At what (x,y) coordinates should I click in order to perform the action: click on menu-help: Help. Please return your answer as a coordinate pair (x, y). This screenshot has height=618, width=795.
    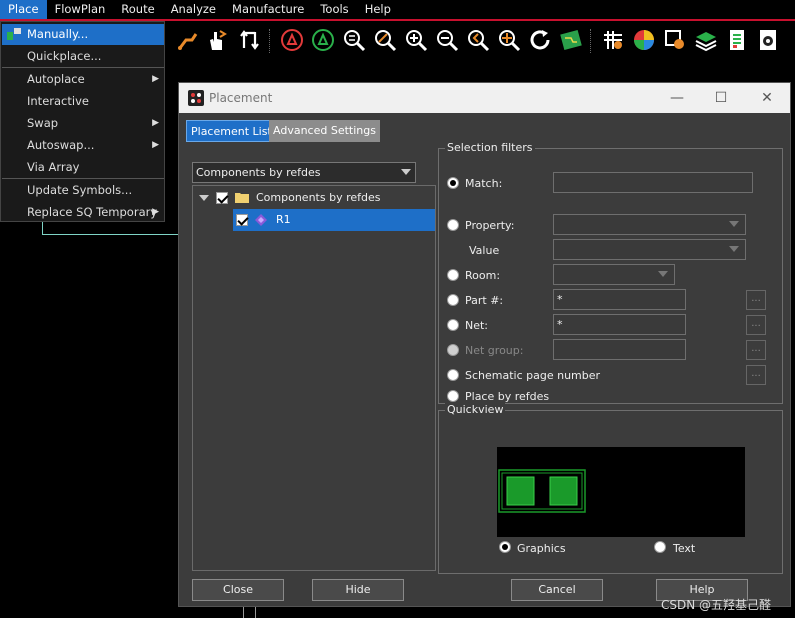
    Looking at the image, I should click on (378, 9).